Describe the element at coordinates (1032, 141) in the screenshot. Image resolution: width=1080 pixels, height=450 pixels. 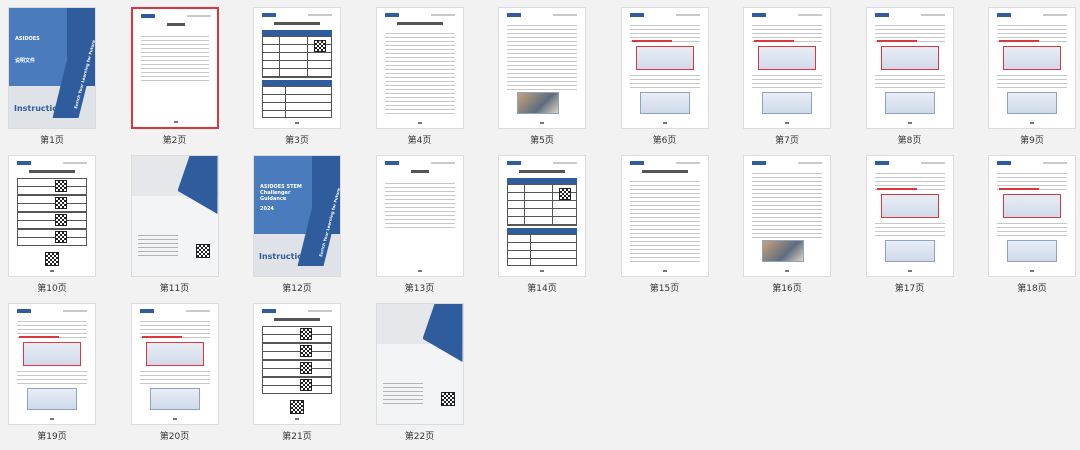
I see `page-label: 第9页` at that location.